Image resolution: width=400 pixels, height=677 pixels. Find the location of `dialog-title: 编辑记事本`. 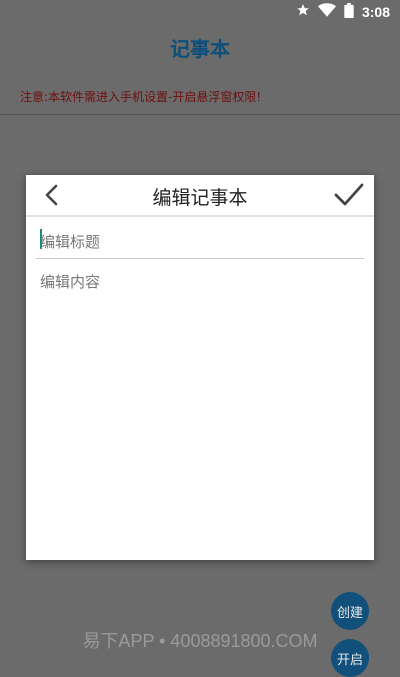

dialog-title: 编辑记事本 is located at coordinates (200, 198).